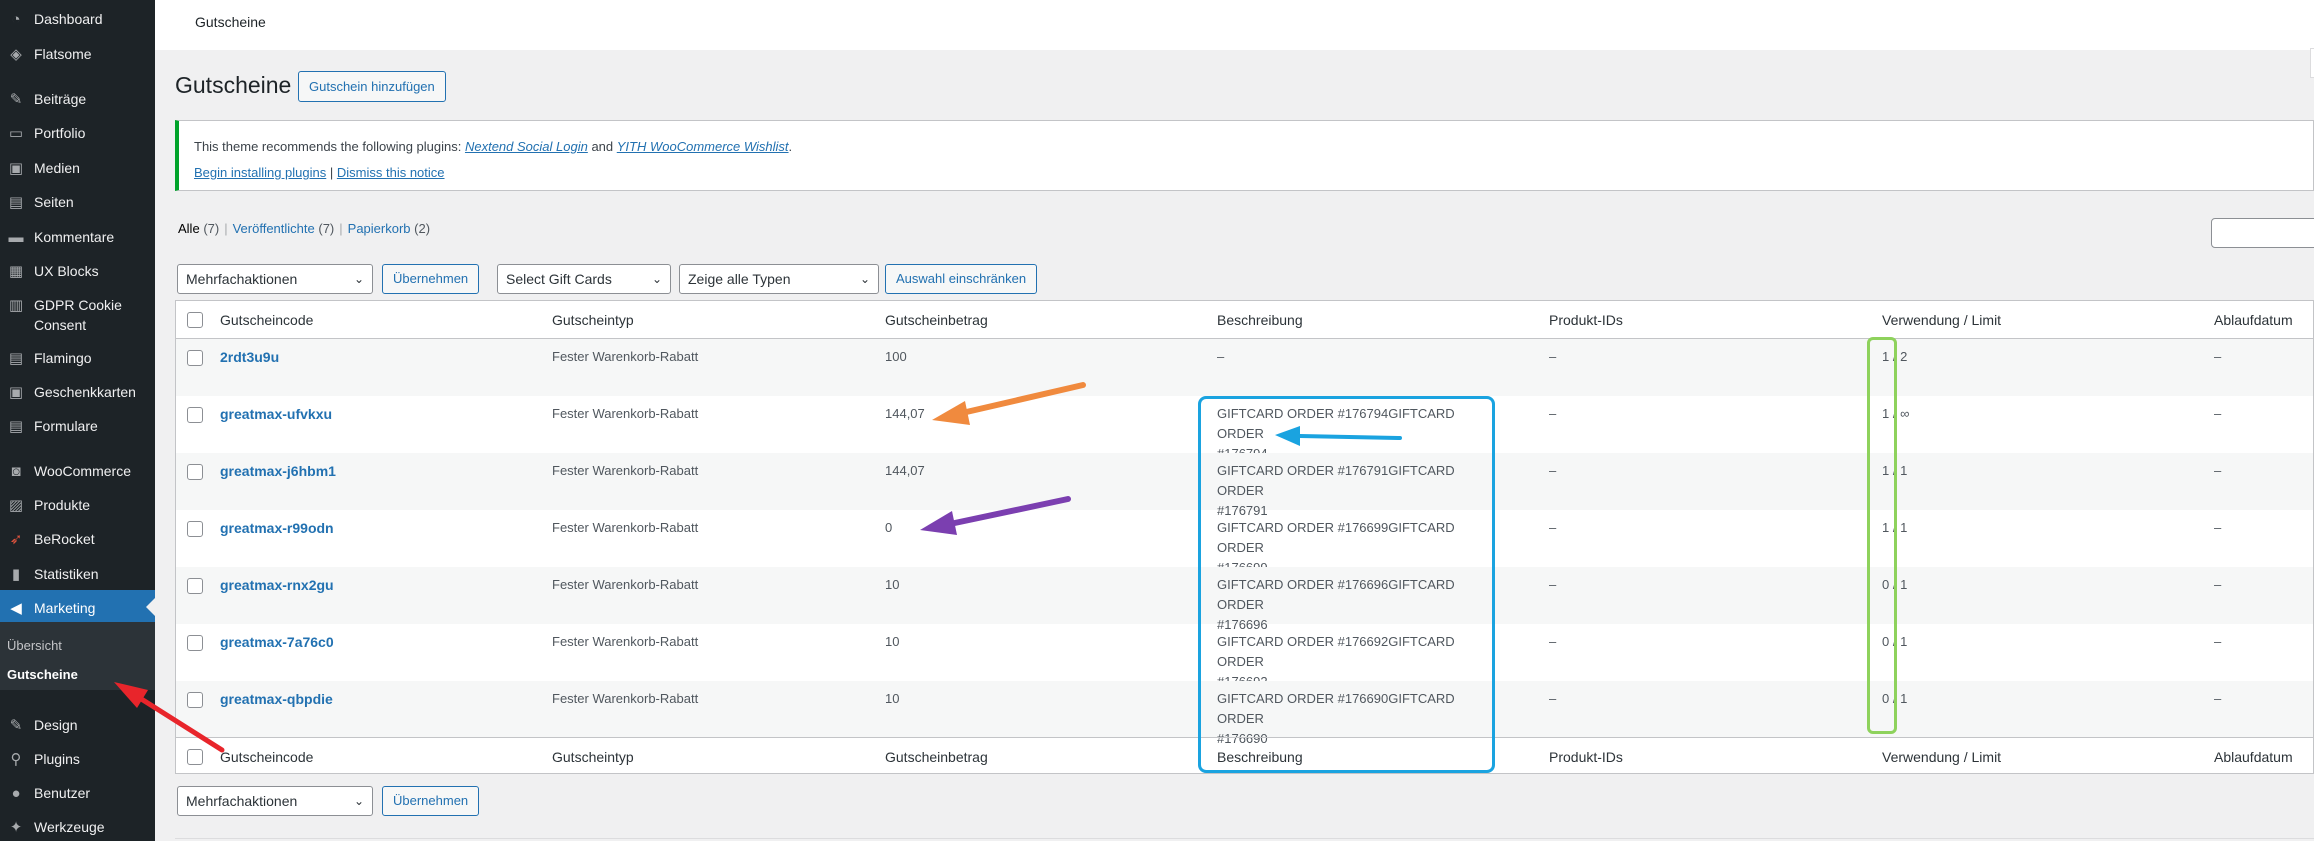 The width and height of the screenshot is (2314, 841). I want to click on view-label: Alle, so click(189, 228).